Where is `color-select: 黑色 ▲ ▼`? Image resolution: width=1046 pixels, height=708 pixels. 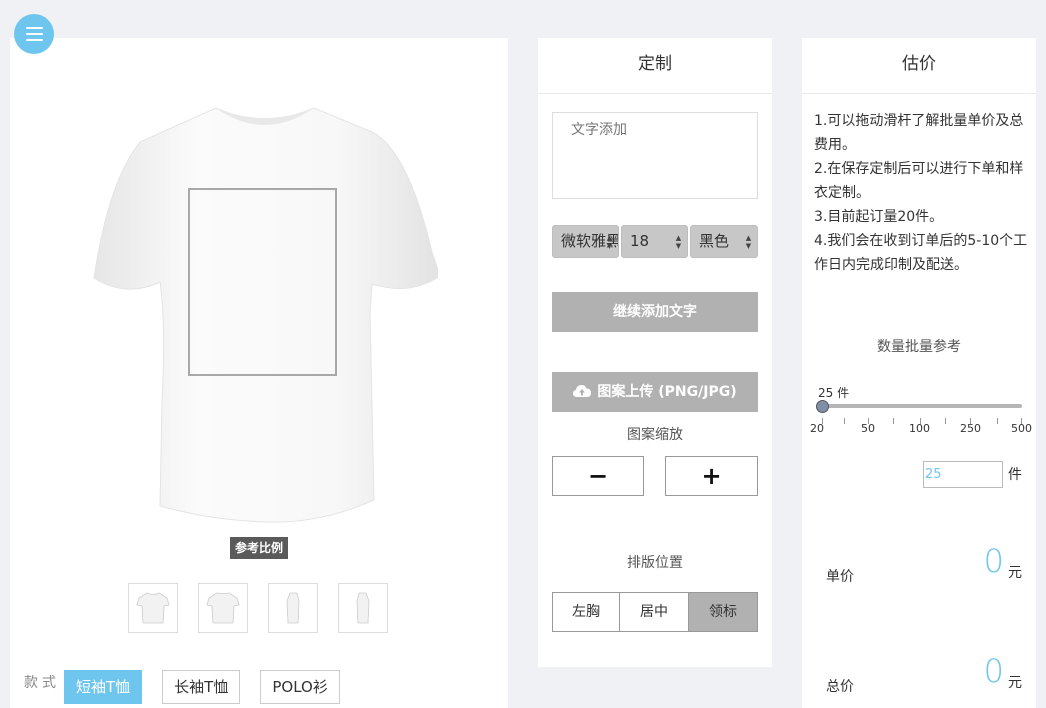 color-select: 黑色 ▲ ▼ is located at coordinates (724, 241).